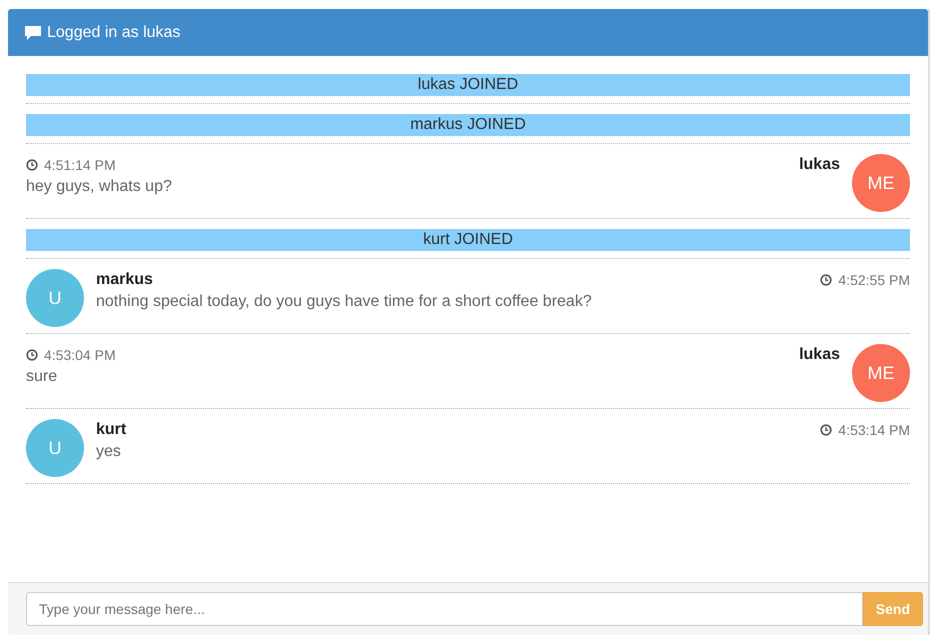  What do you see at coordinates (468, 240) in the screenshot?
I see `join-notice: kurt JOINED` at bounding box center [468, 240].